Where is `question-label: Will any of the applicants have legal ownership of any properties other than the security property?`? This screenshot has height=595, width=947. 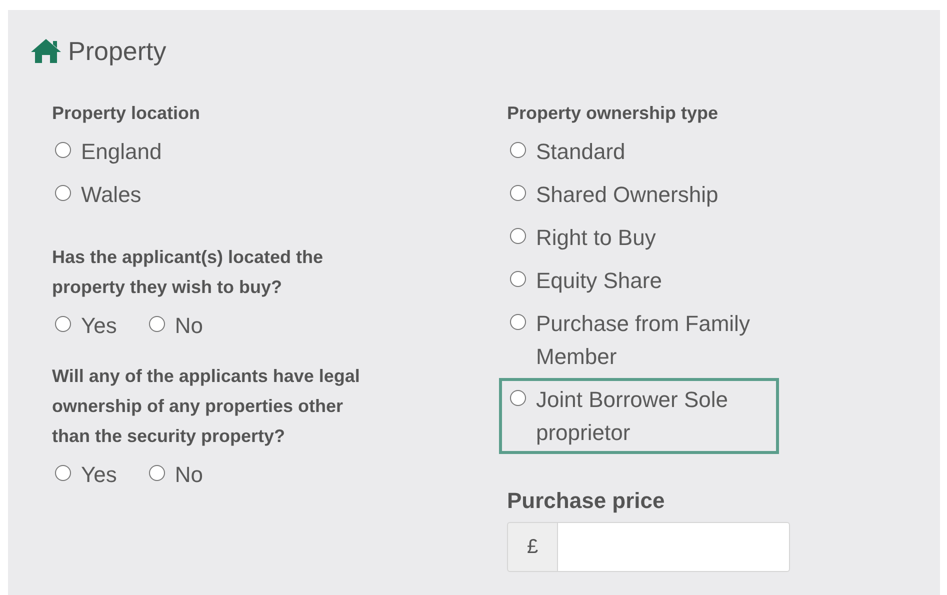
question-label: Will any of the applicants have legal ownership of any properties other than the security property? is located at coordinates (206, 406).